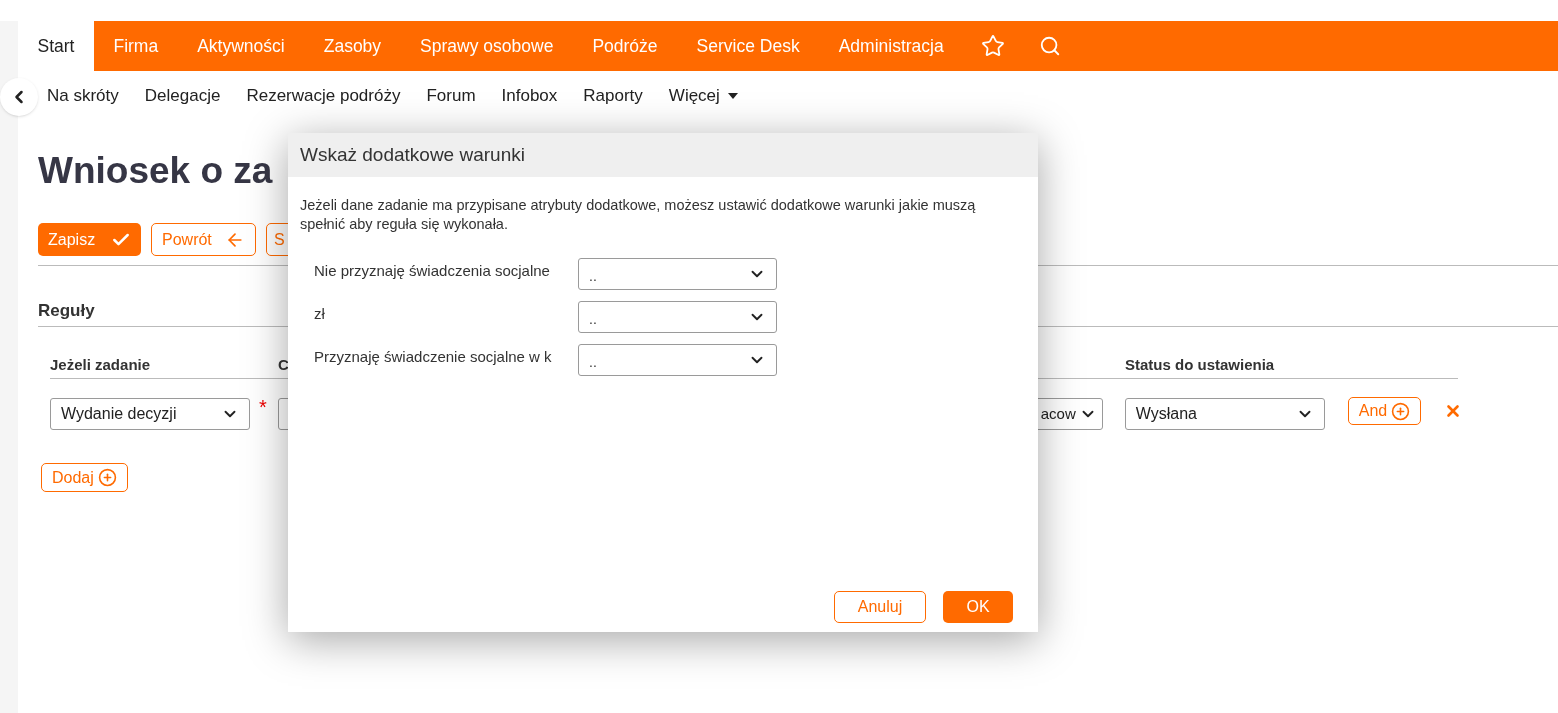  Describe the element at coordinates (703, 96) in the screenshot. I see `more-menu-button: Więcej` at that location.